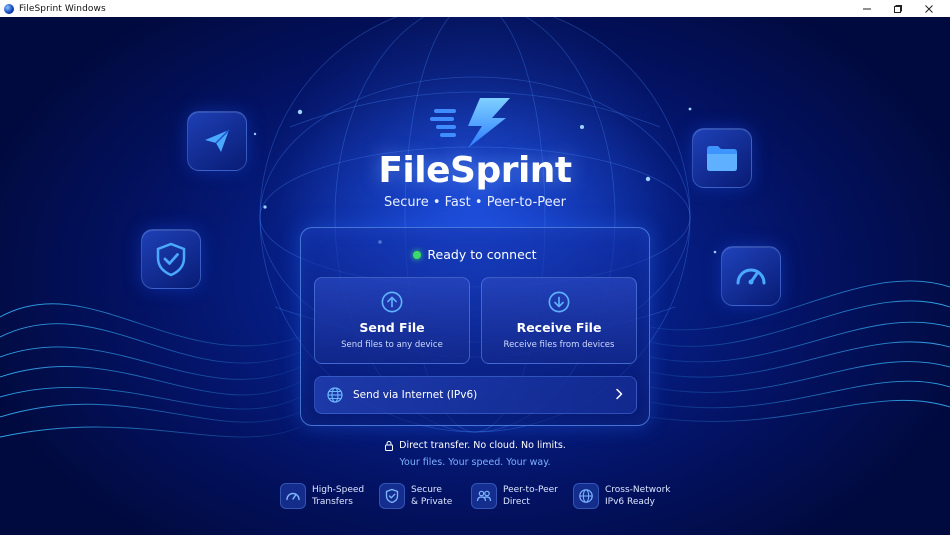  I want to click on receive-file-title: Receive File, so click(559, 327).